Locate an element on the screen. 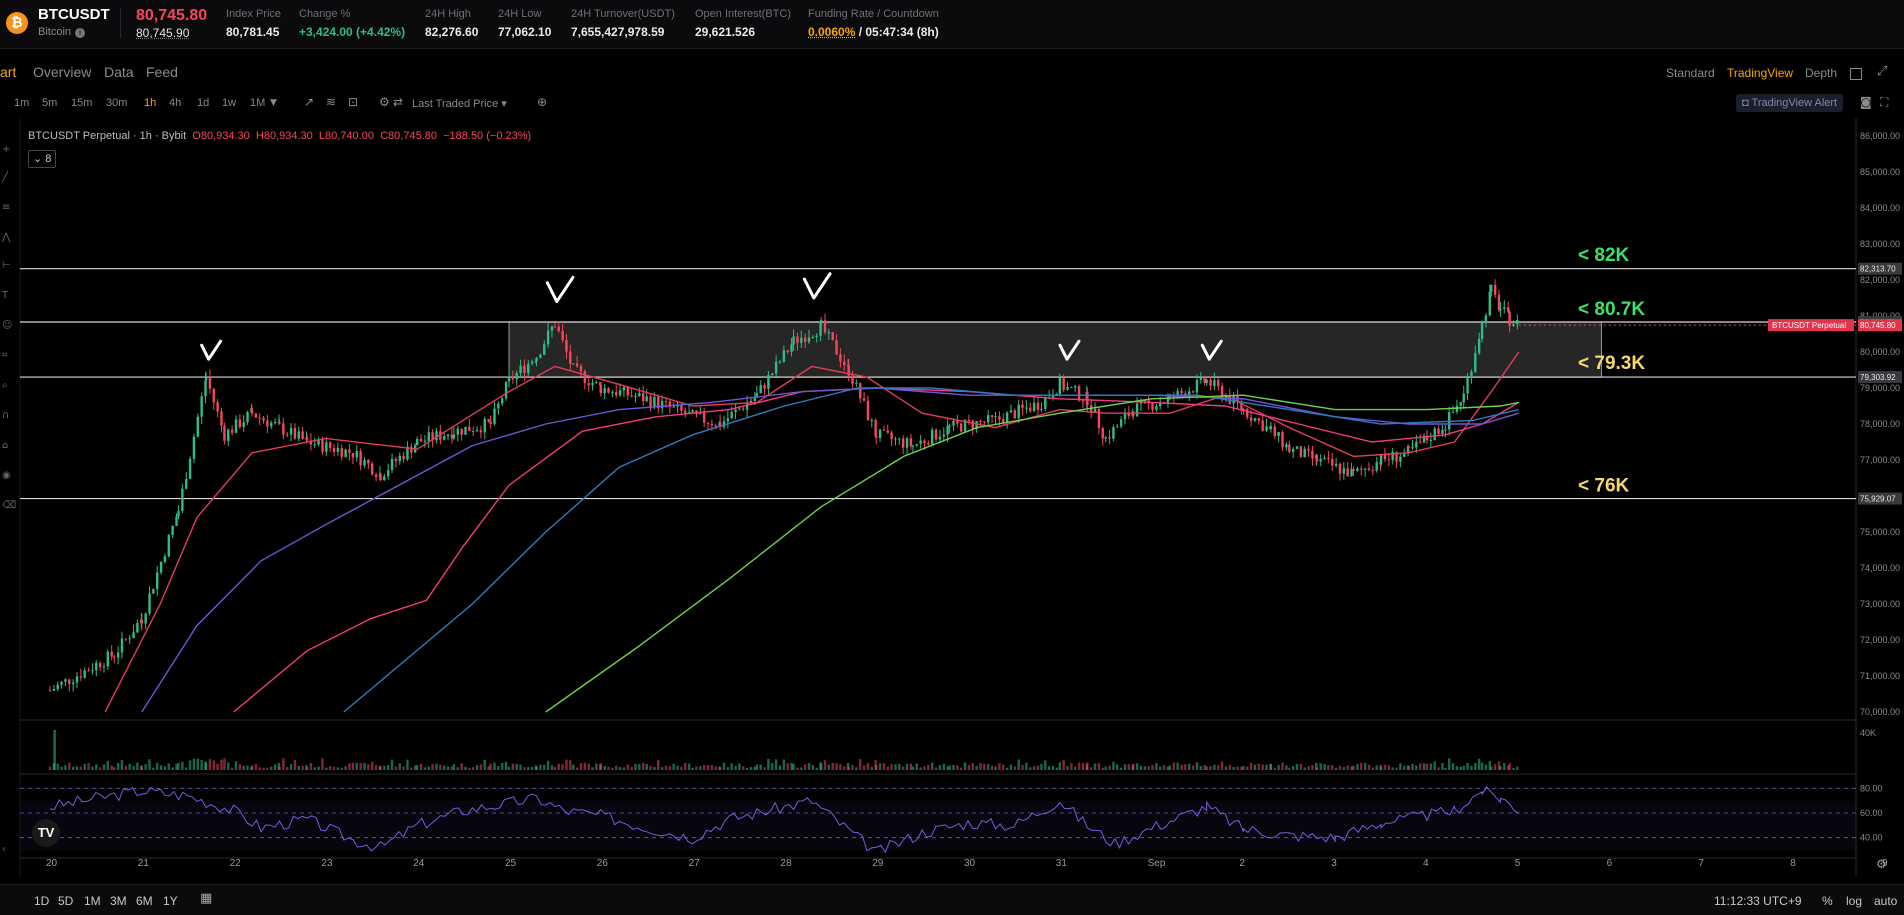  symbol-name: BTCUSDT is located at coordinates (74, 14).